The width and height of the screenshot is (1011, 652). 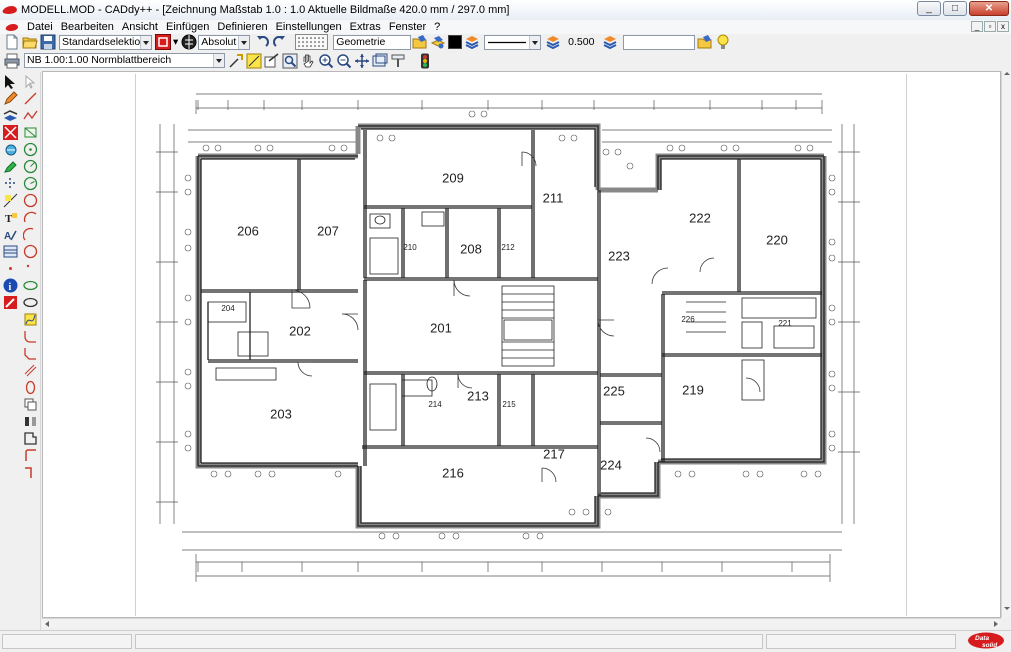 I want to click on ellipse-icon, so click(x=30, y=285).